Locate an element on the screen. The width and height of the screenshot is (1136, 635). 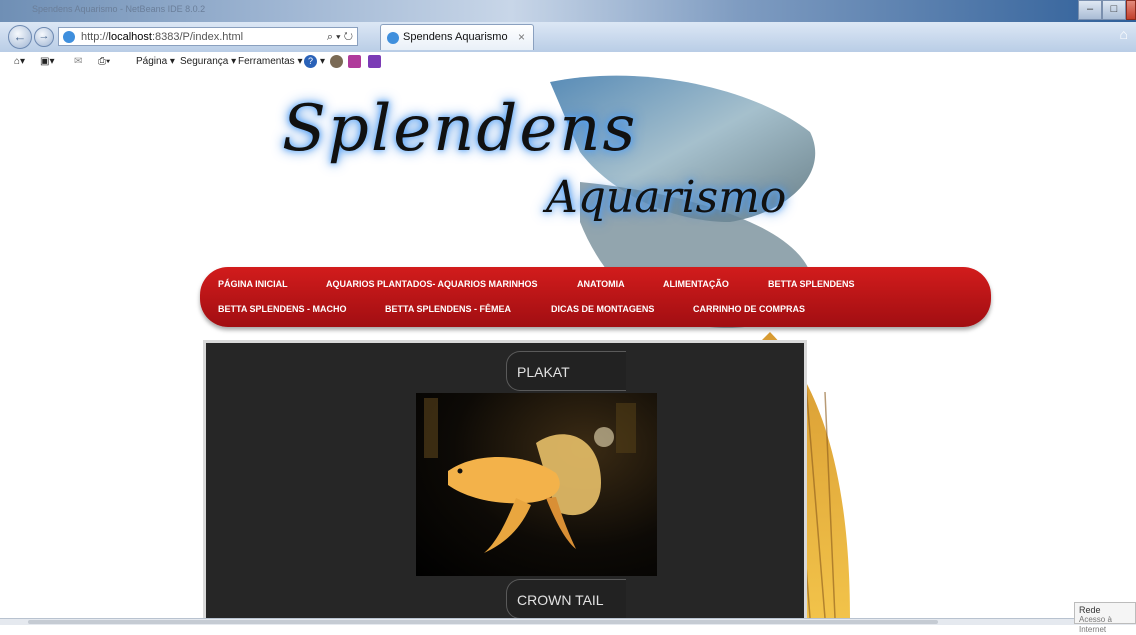
menu-dicas-montagens: DICAS DE MONTAGENS is located at coordinates (602, 309).